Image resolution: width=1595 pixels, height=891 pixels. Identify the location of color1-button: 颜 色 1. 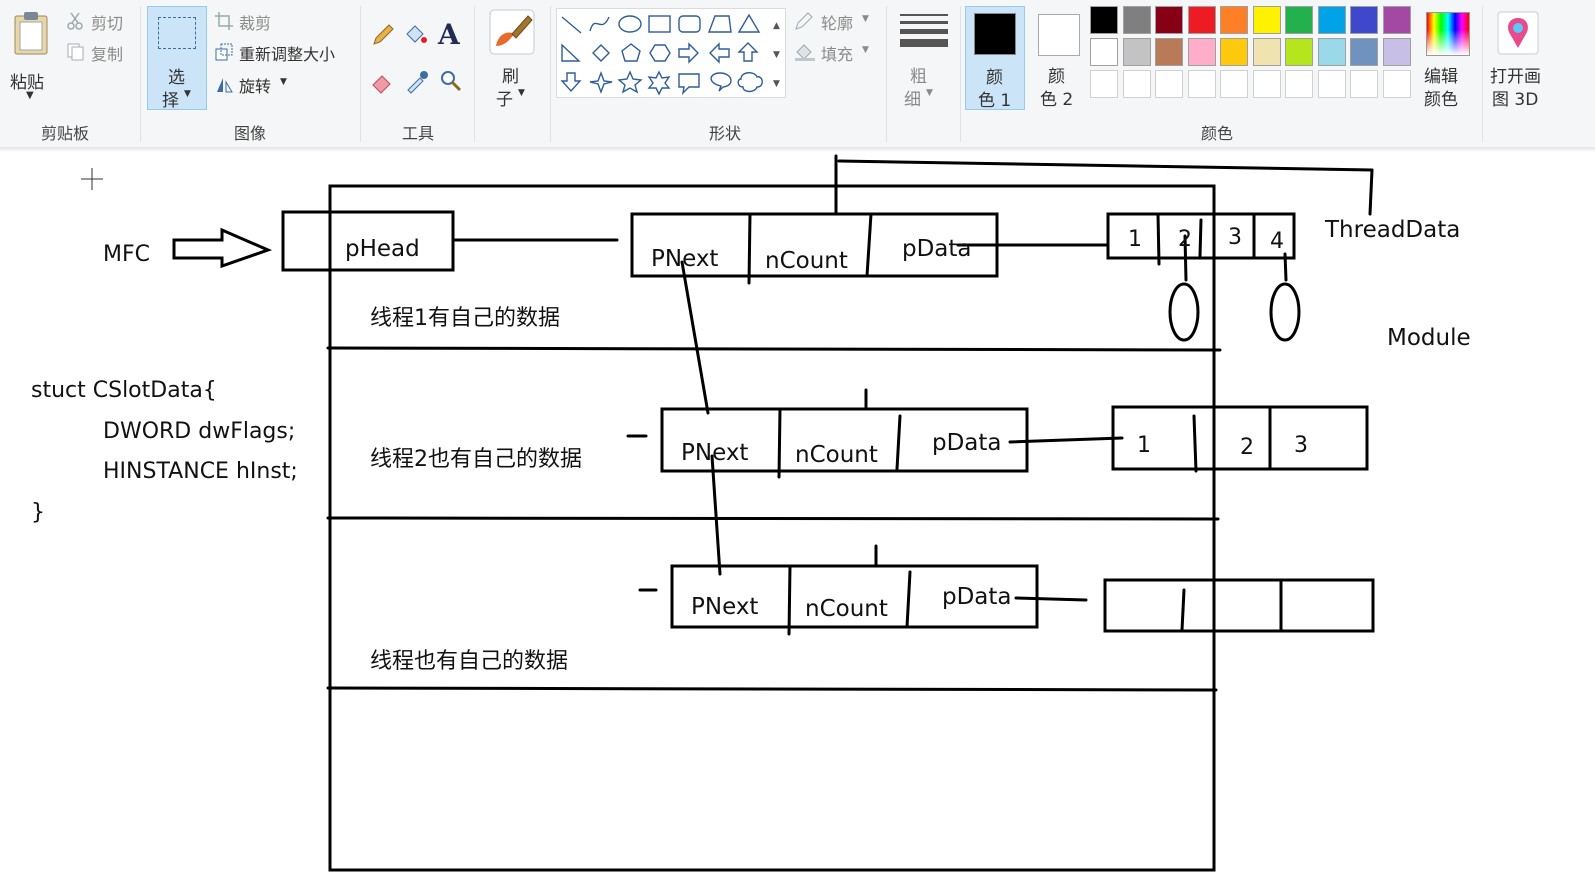
(995, 58).